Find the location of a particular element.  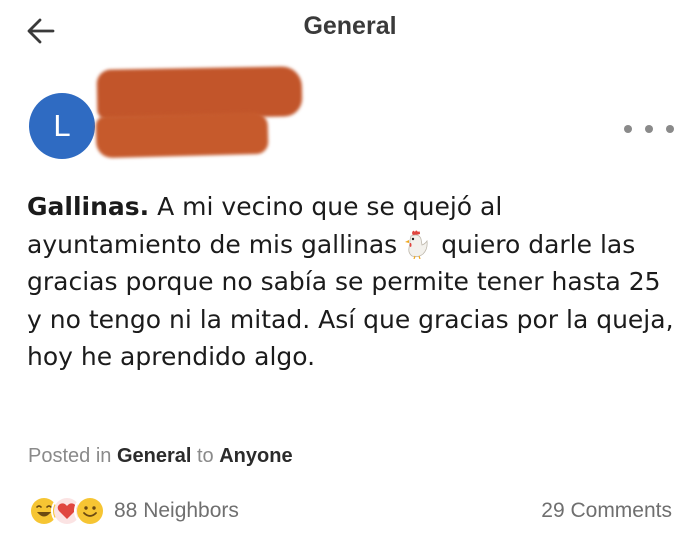

category-link: General is located at coordinates (154, 456).